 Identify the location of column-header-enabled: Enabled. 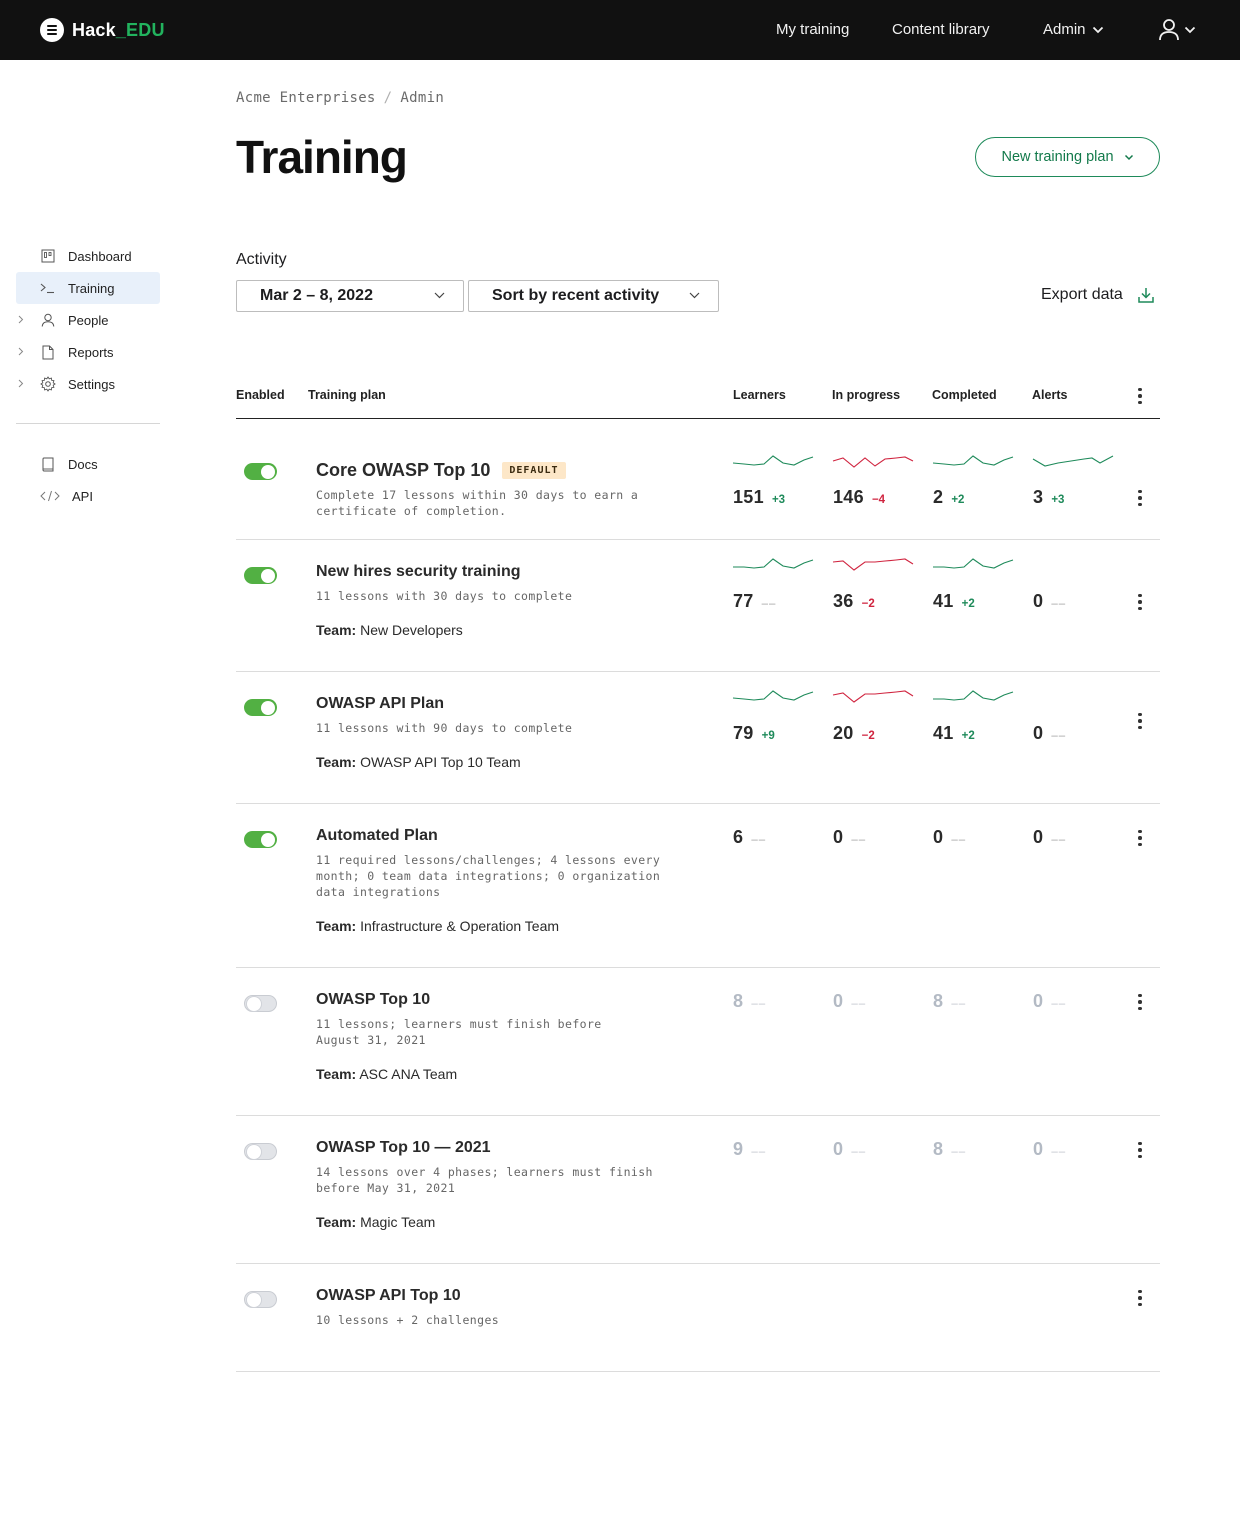
(260, 395).